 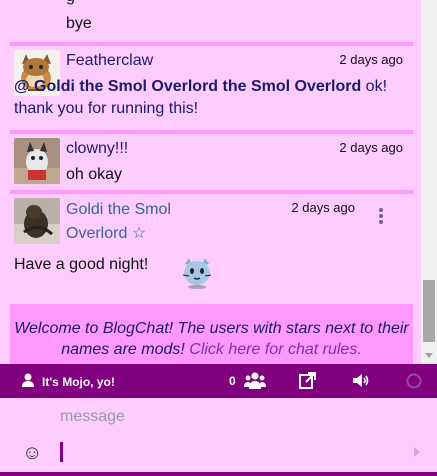 What do you see at coordinates (211, 21) in the screenshot?
I see `chat-message: g bye` at bounding box center [211, 21].